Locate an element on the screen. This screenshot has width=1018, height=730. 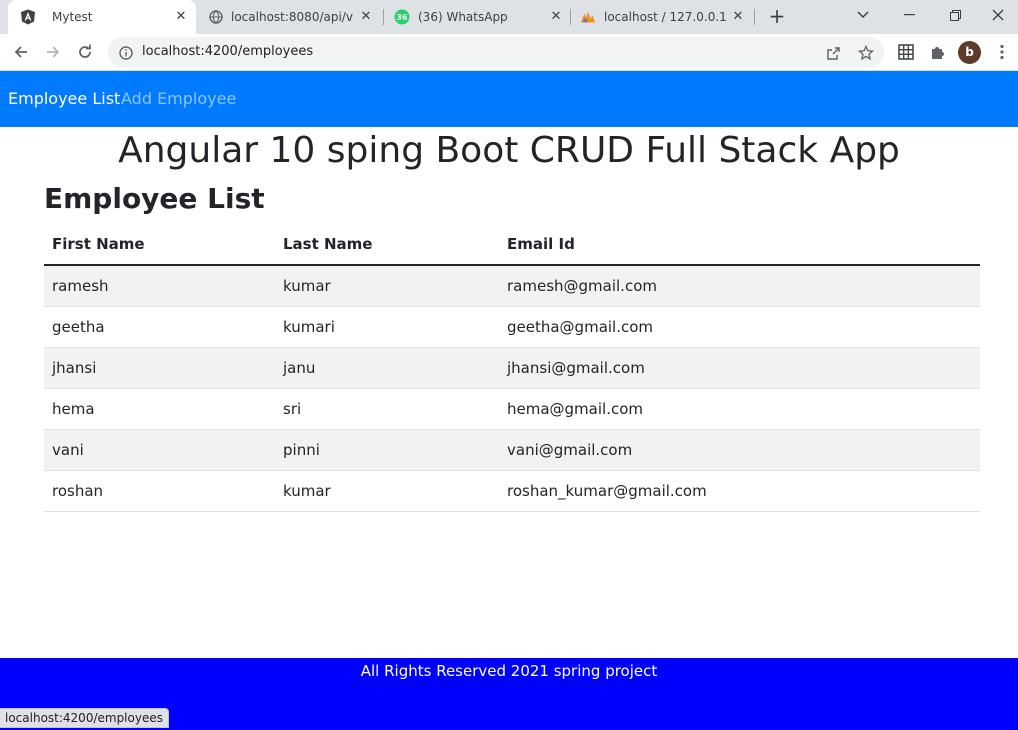
cell-email: vani@gmail.com is located at coordinates (739, 450).